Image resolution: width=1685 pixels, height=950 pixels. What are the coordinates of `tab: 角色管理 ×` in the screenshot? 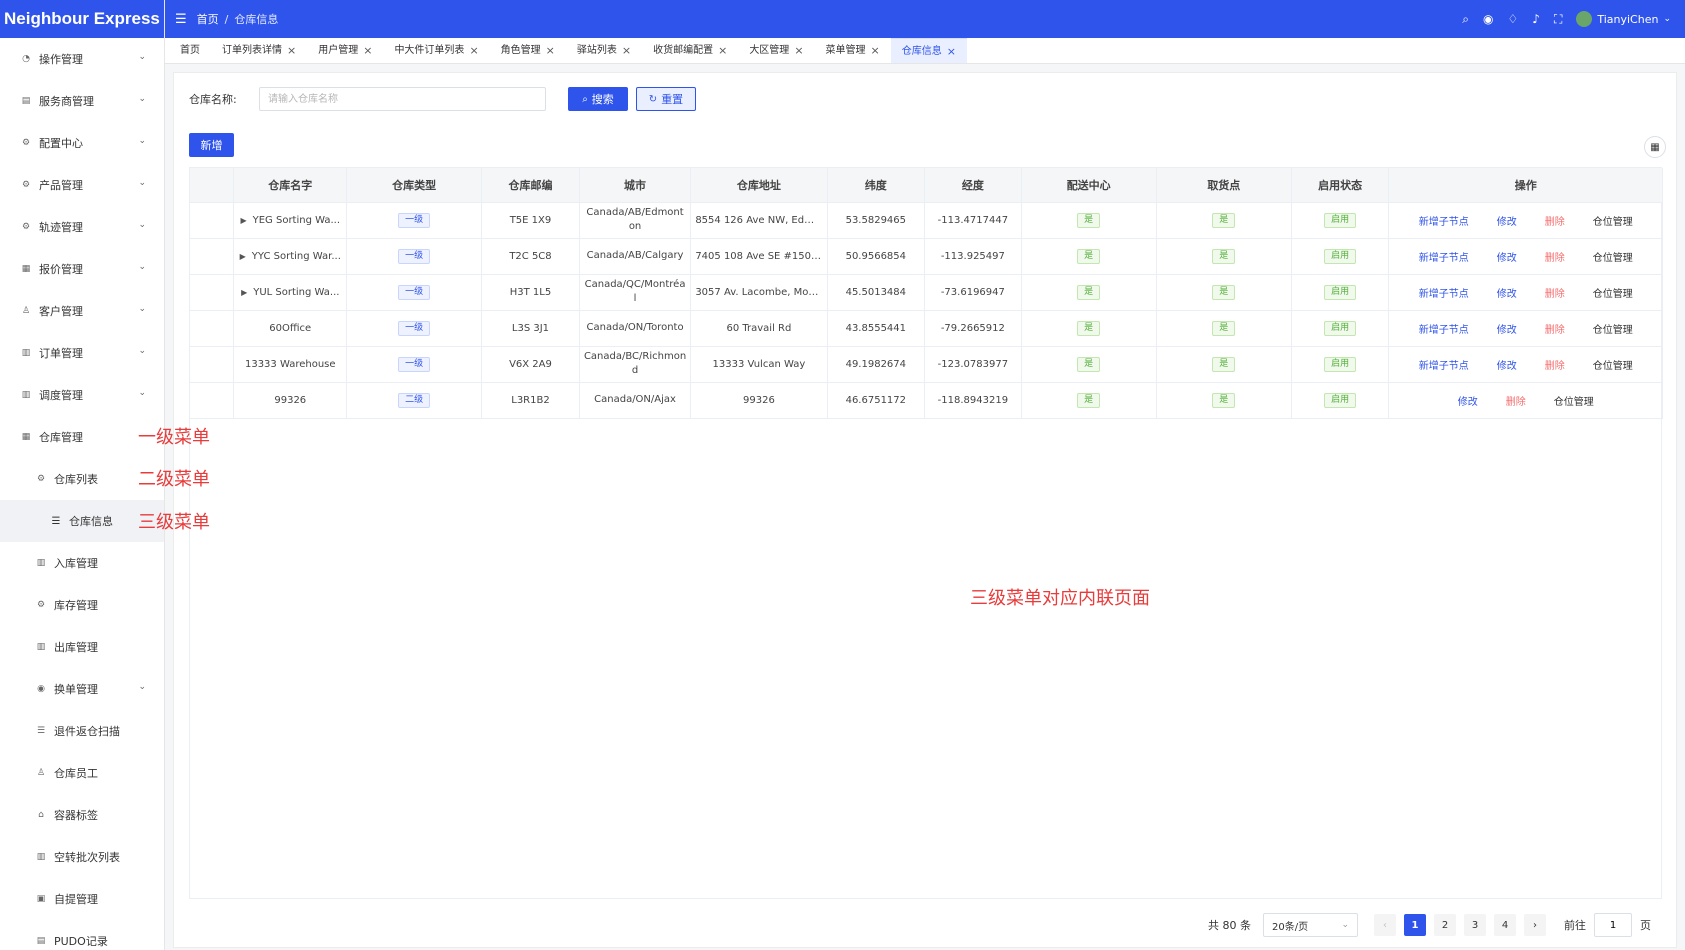 It's located at (528, 50).